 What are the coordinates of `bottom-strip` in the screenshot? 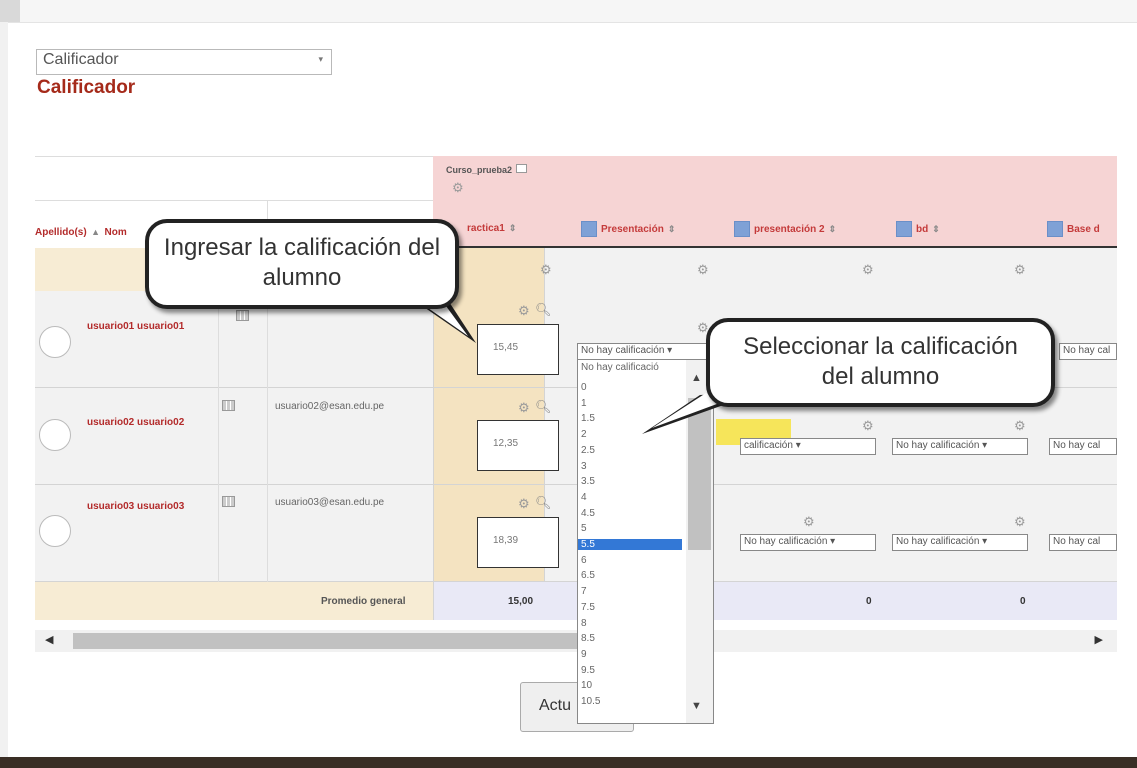 It's located at (568, 762).